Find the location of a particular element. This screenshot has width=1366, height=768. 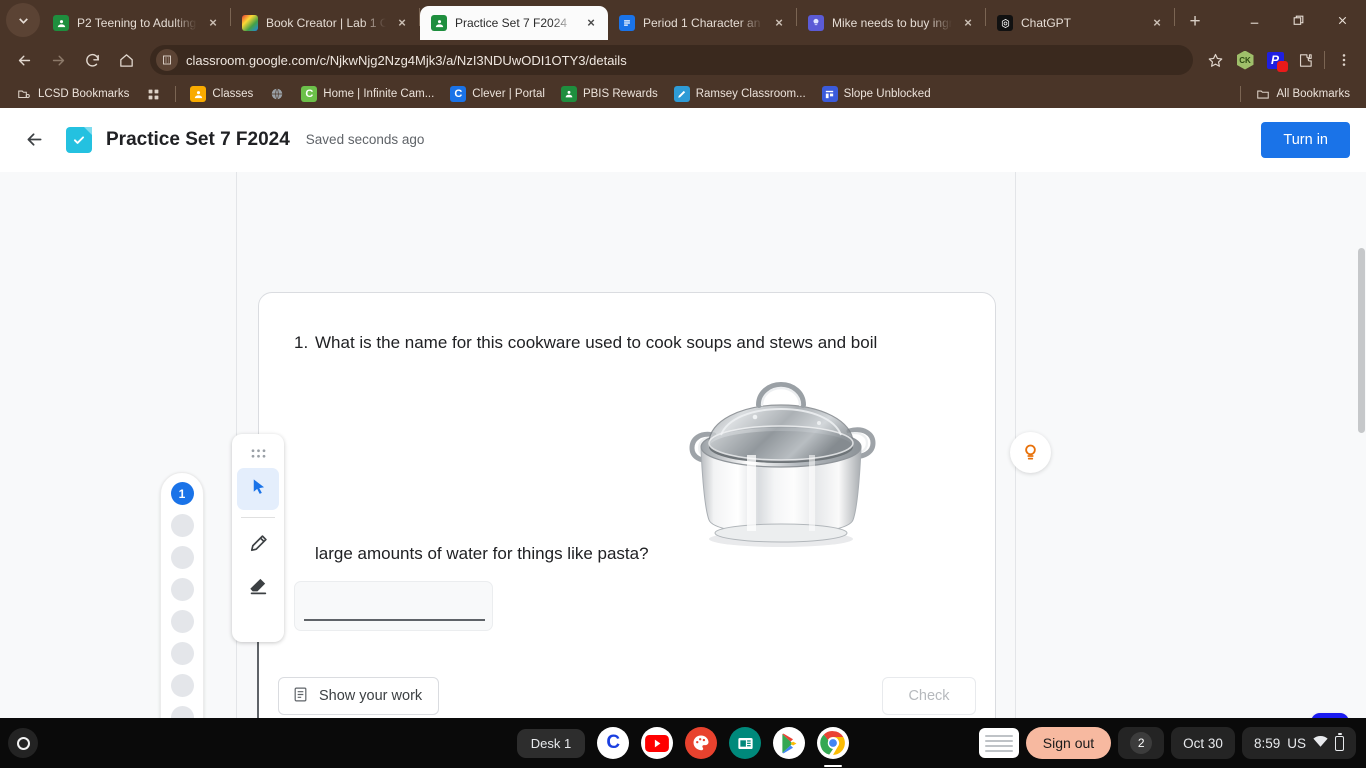

question-navigator: 1 is located at coordinates (182, 595).